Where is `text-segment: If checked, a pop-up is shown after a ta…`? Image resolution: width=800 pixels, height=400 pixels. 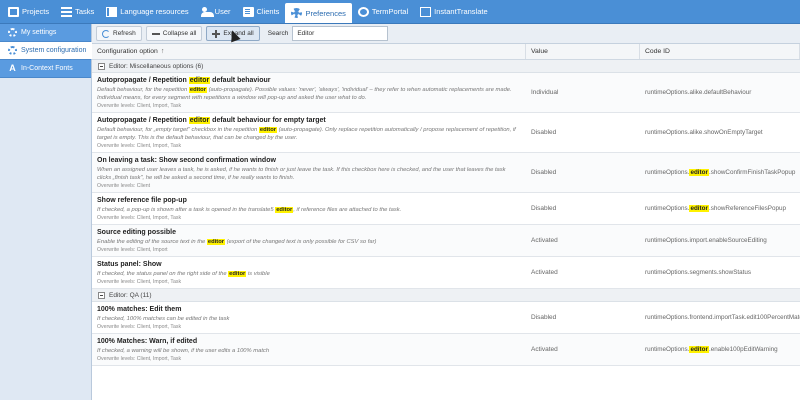 text-segment: If checked, a pop-up is shown after a ta… is located at coordinates (186, 210).